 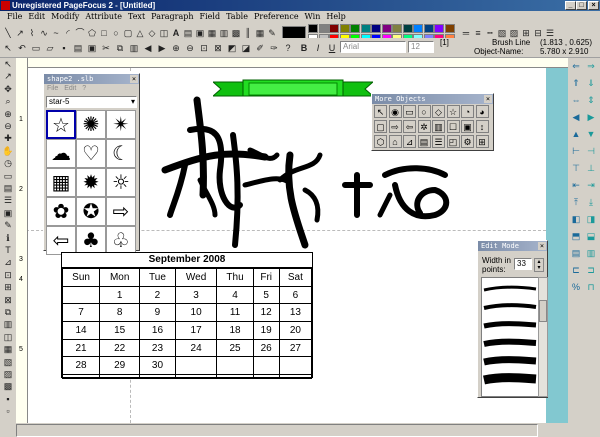 What do you see at coordinates (91, 102) in the screenshot?
I see `shape-category-select: star-5 ▾` at bounding box center [91, 102].